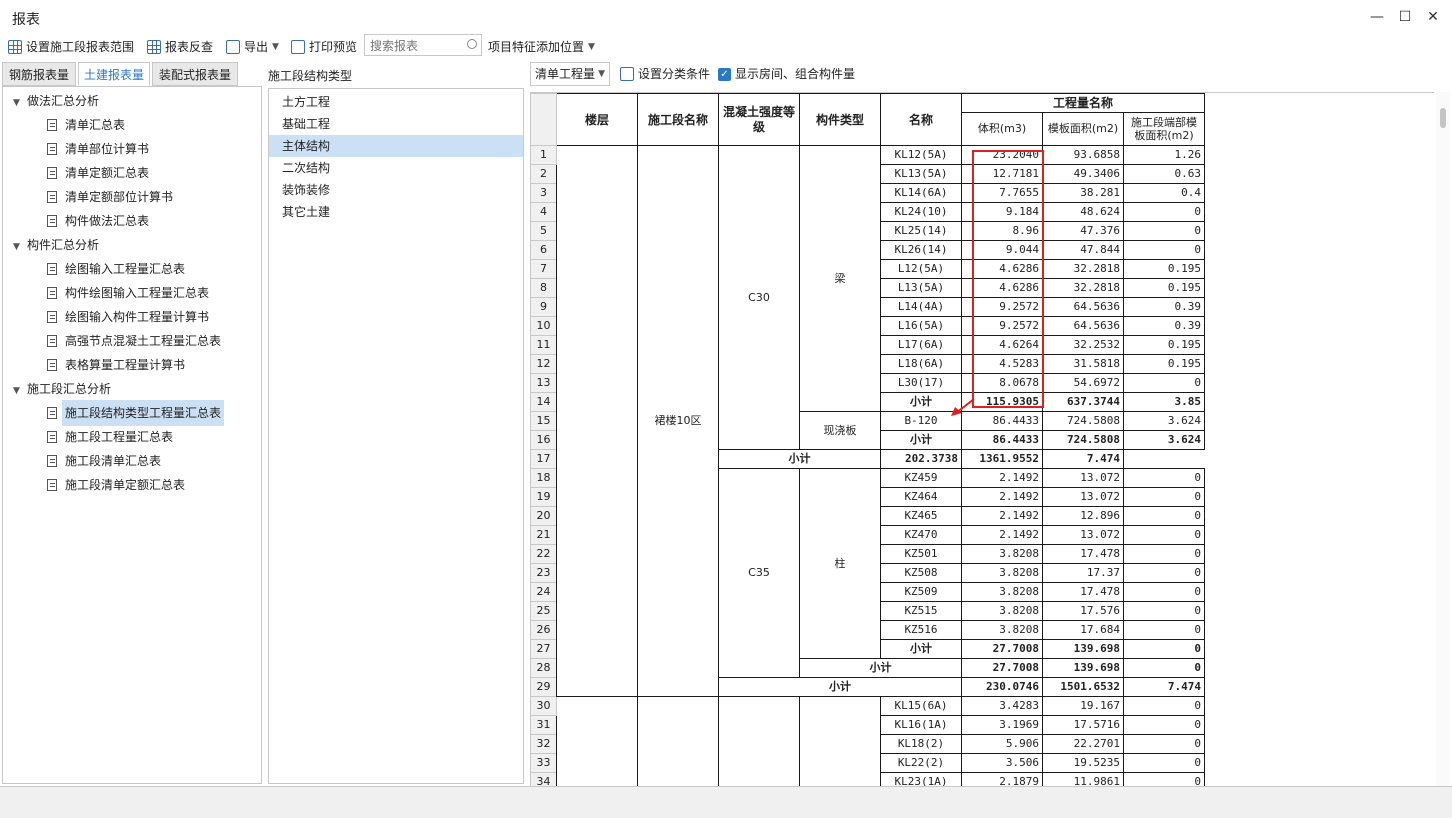 The height and width of the screenshot is (818, 1452). I want to click on structure-type-item: 装饰装修, so click(396, 190).